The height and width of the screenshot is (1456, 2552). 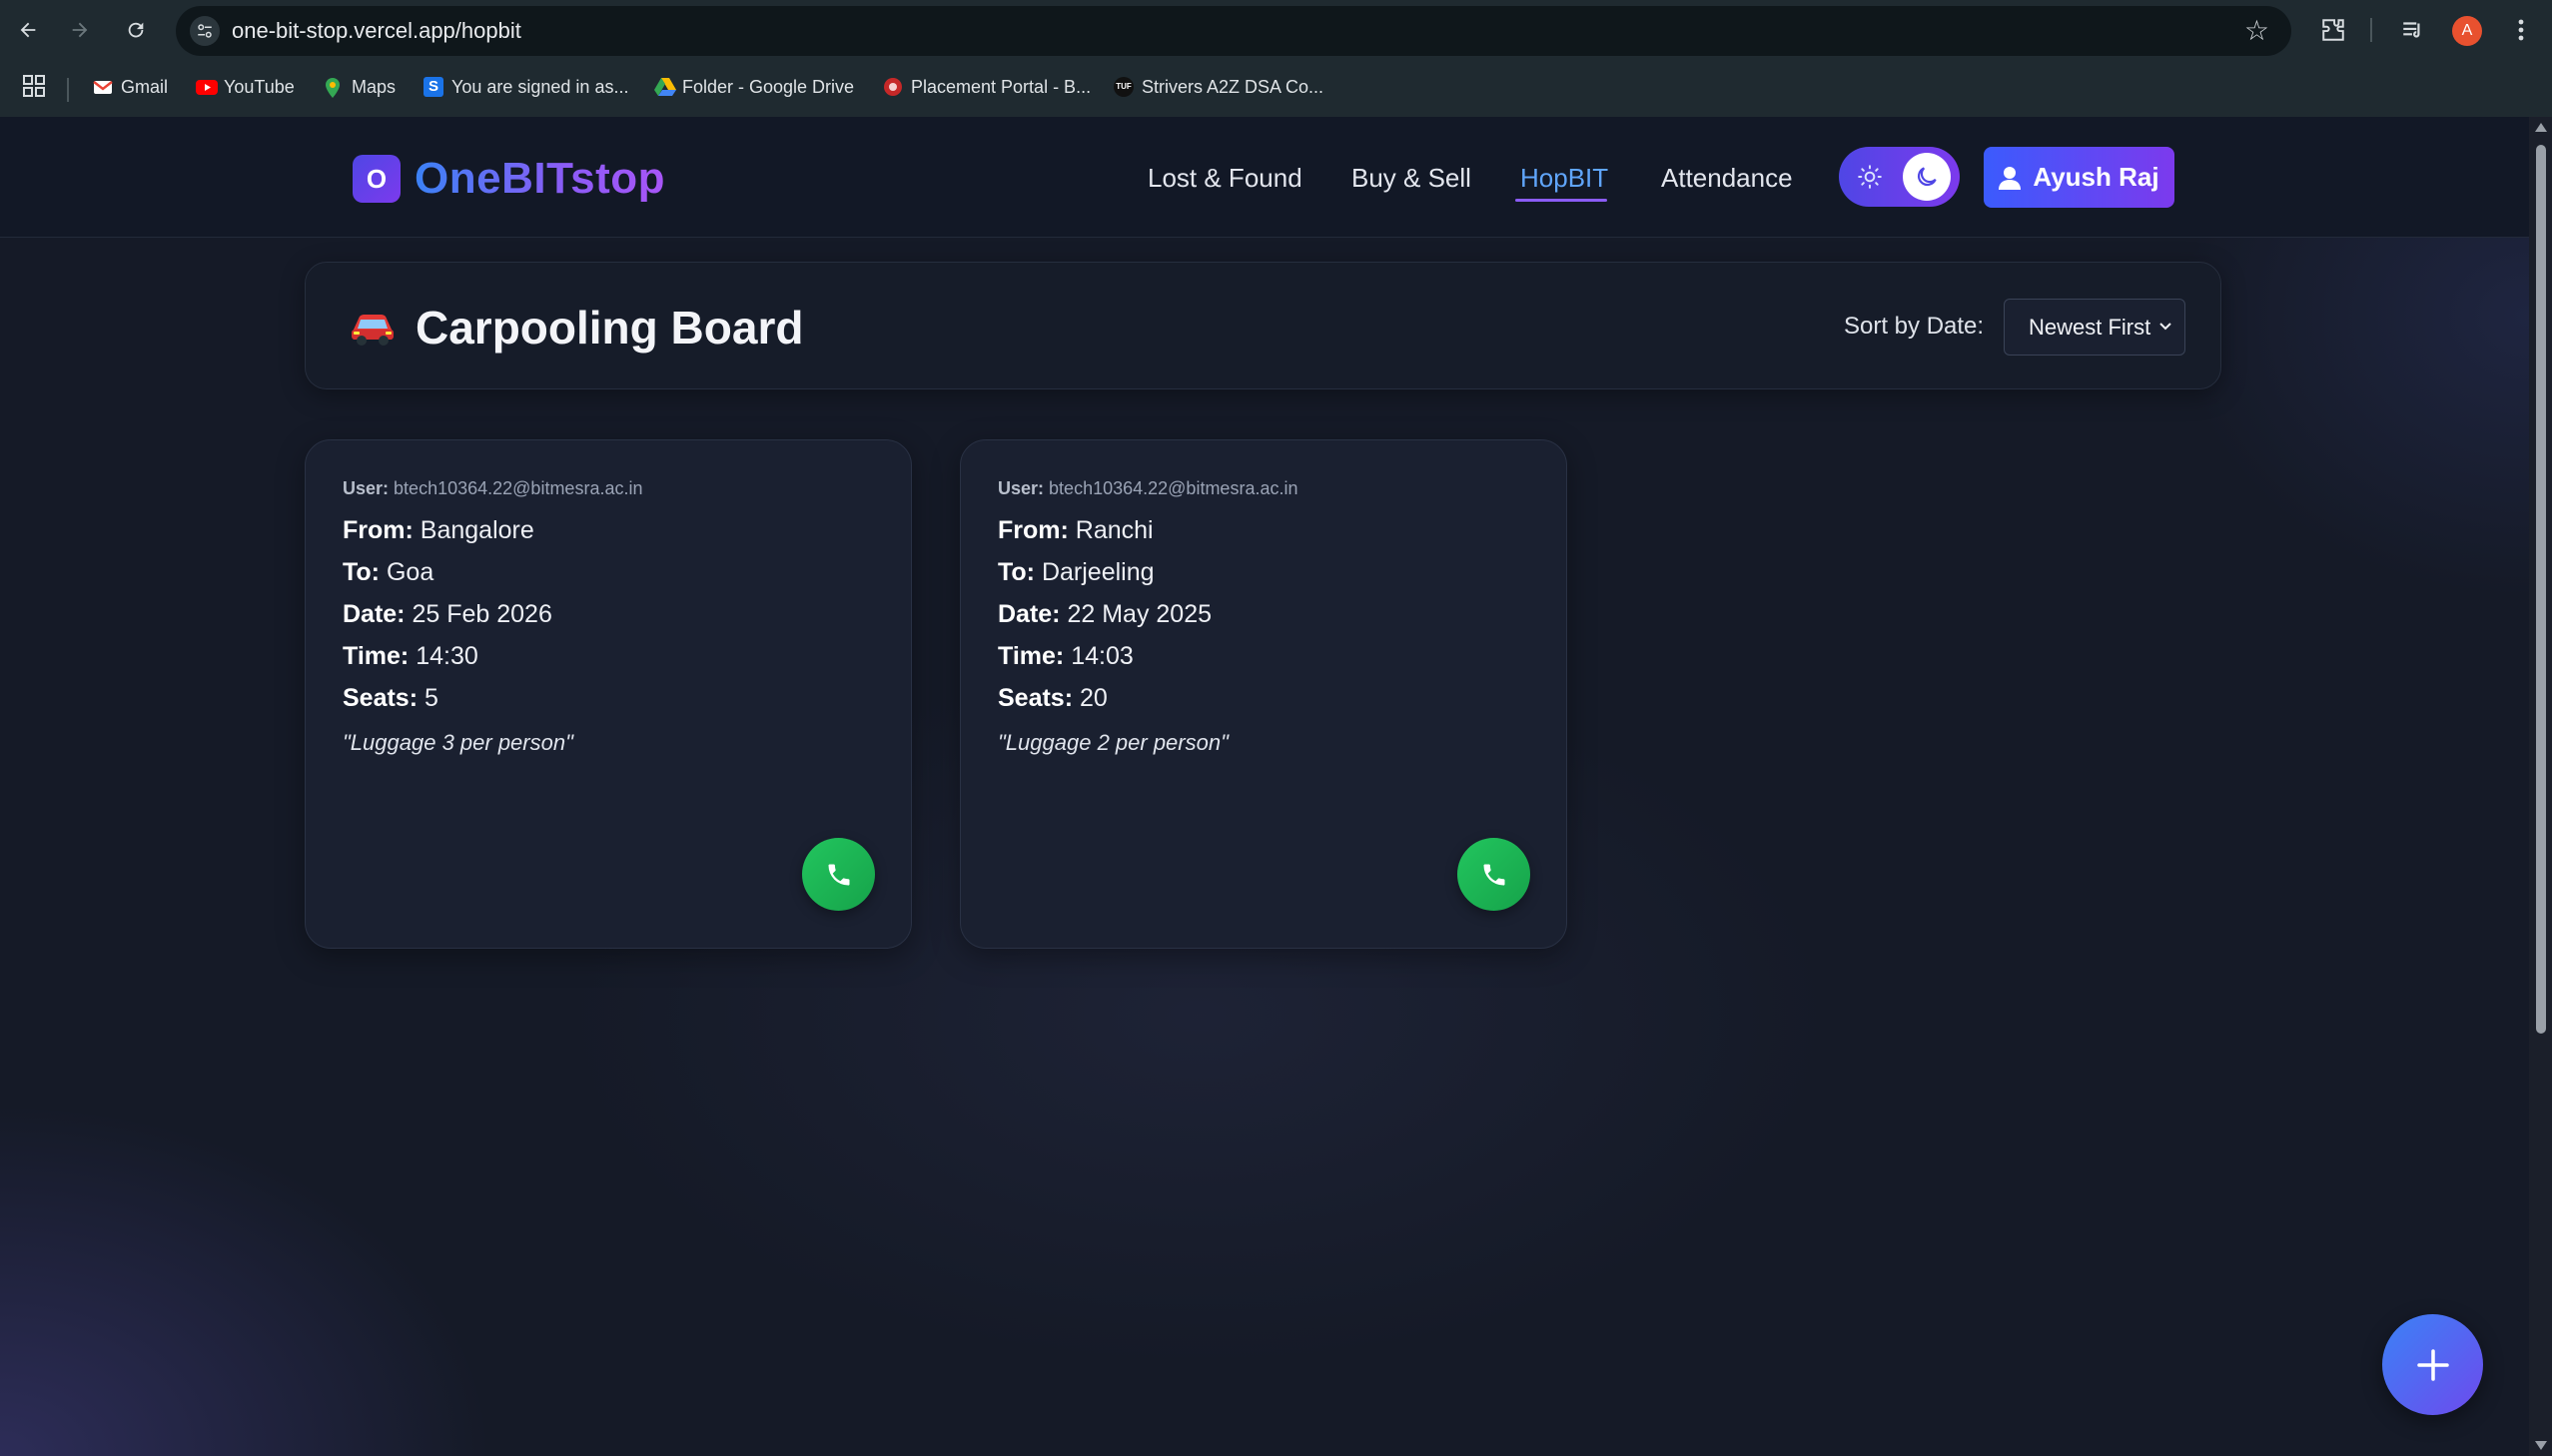 I want to click on bookmark-label: Maps, so click(x=374, y=87).